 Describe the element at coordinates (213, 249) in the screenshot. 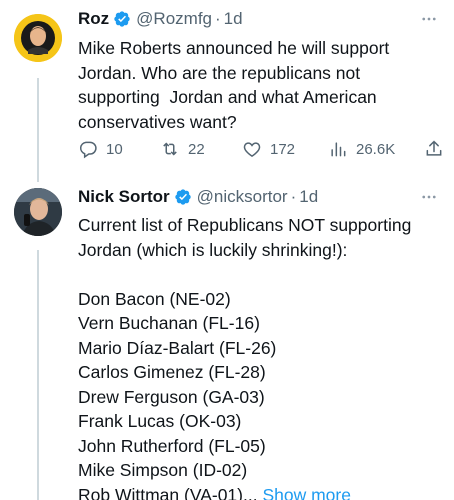

I see `tweet-text-line: Jordan (which is luckily shrinking!):` at that location.